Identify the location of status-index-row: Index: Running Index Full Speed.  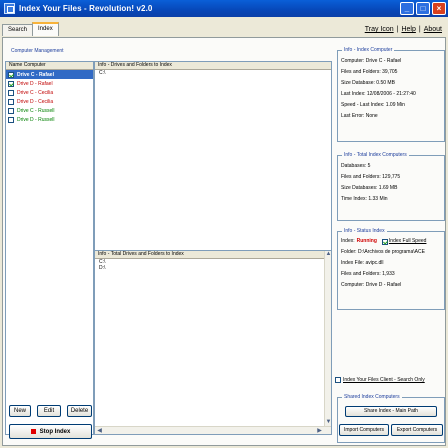
(391, 241).